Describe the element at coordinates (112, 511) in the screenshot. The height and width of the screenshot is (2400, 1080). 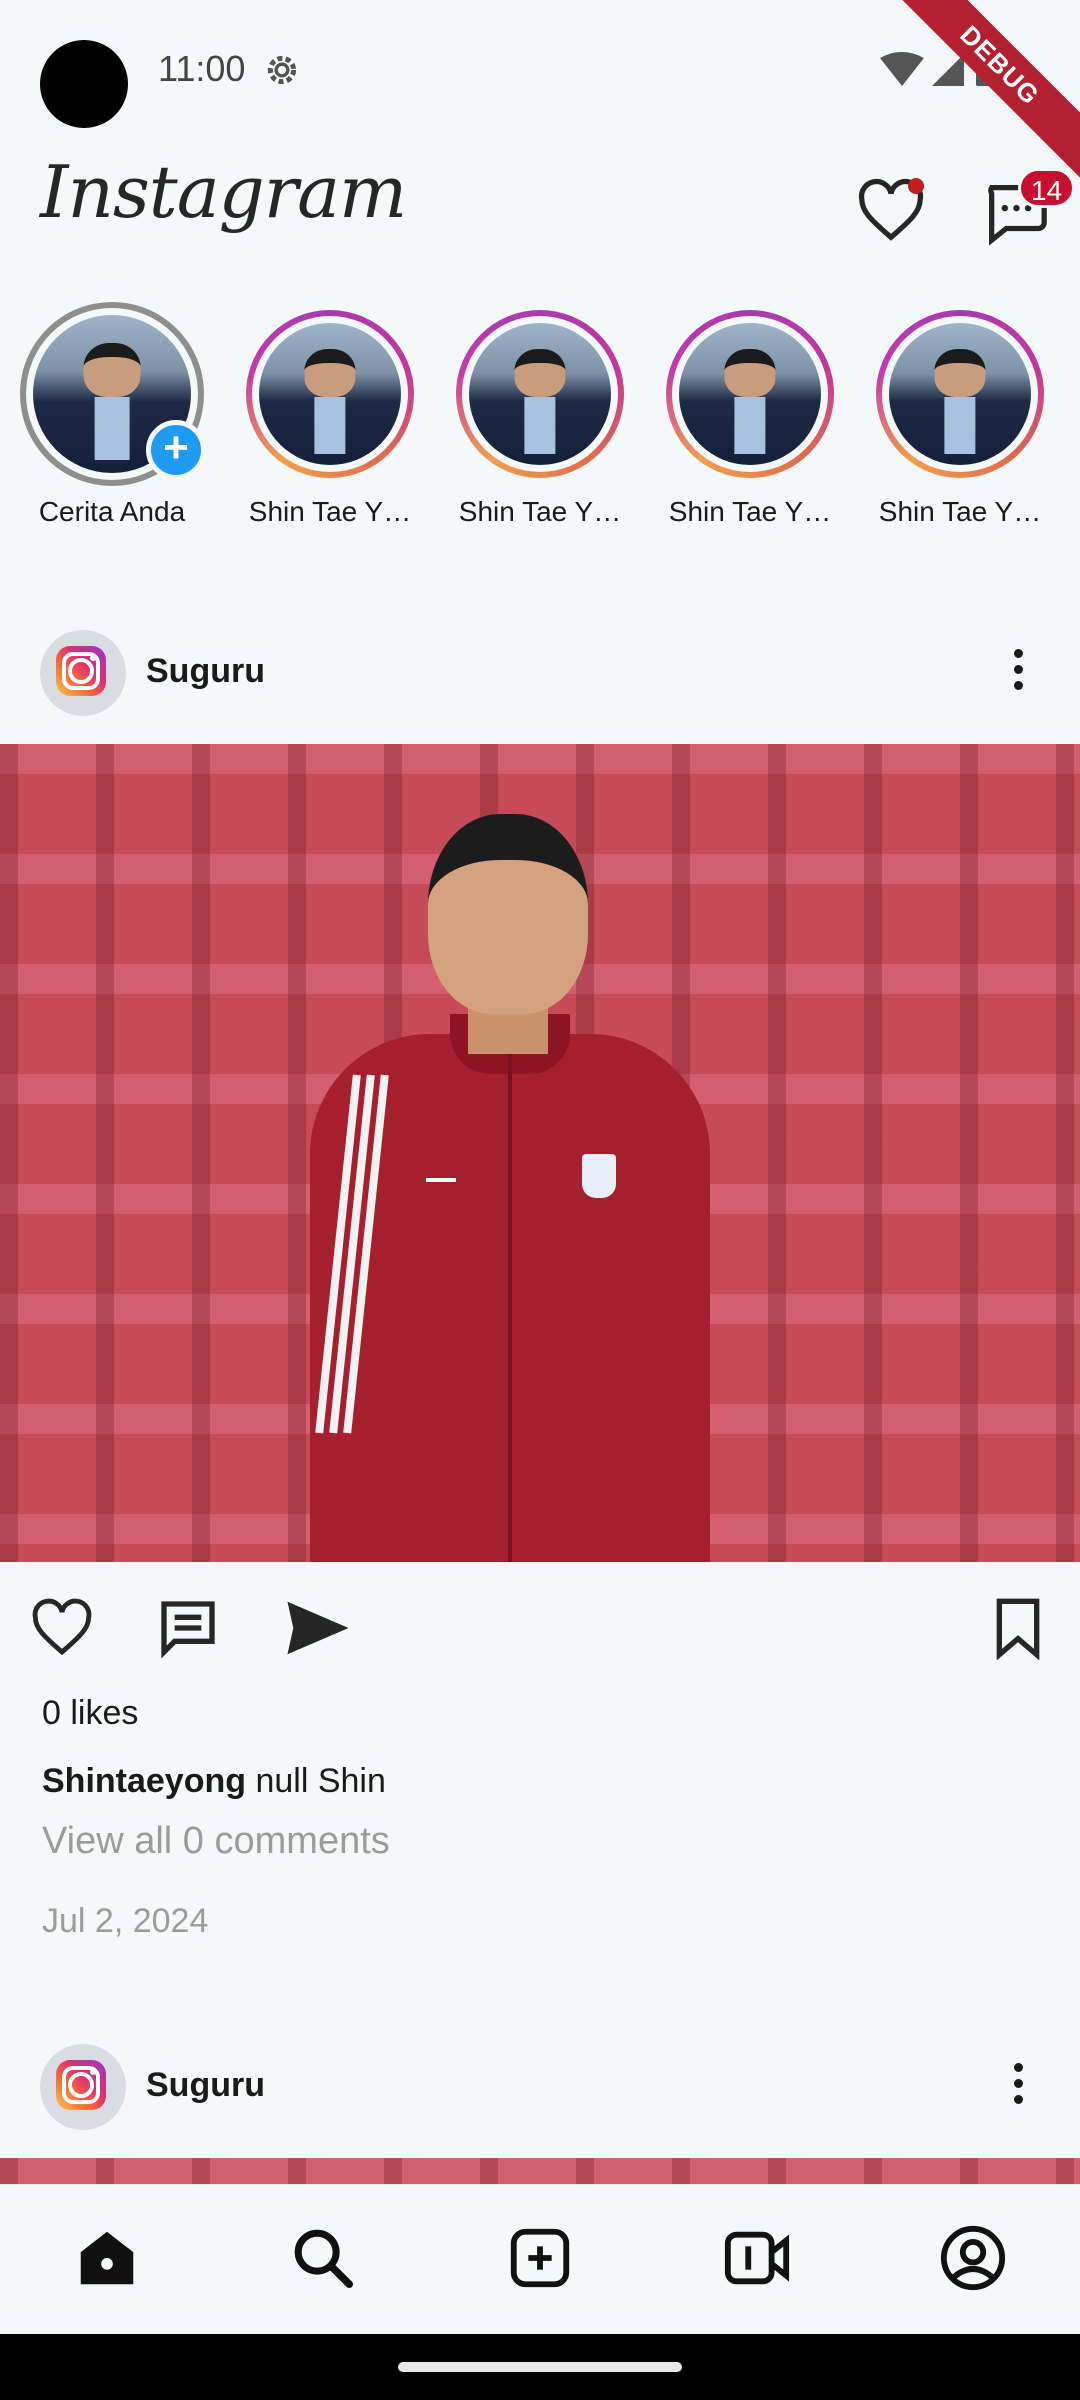
I see `story-label: Cerita Anda` at that location.